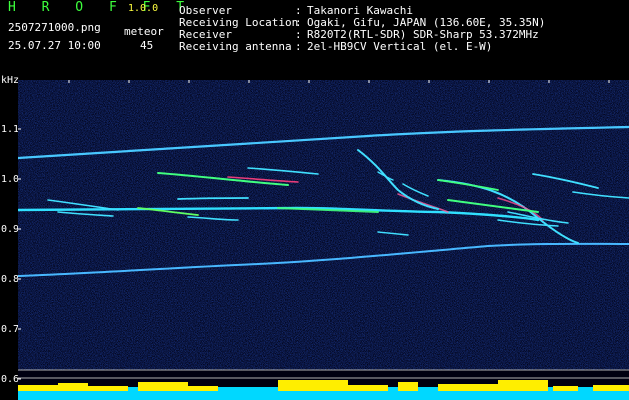  I want to click on info-colon: :, so click(298, 46).